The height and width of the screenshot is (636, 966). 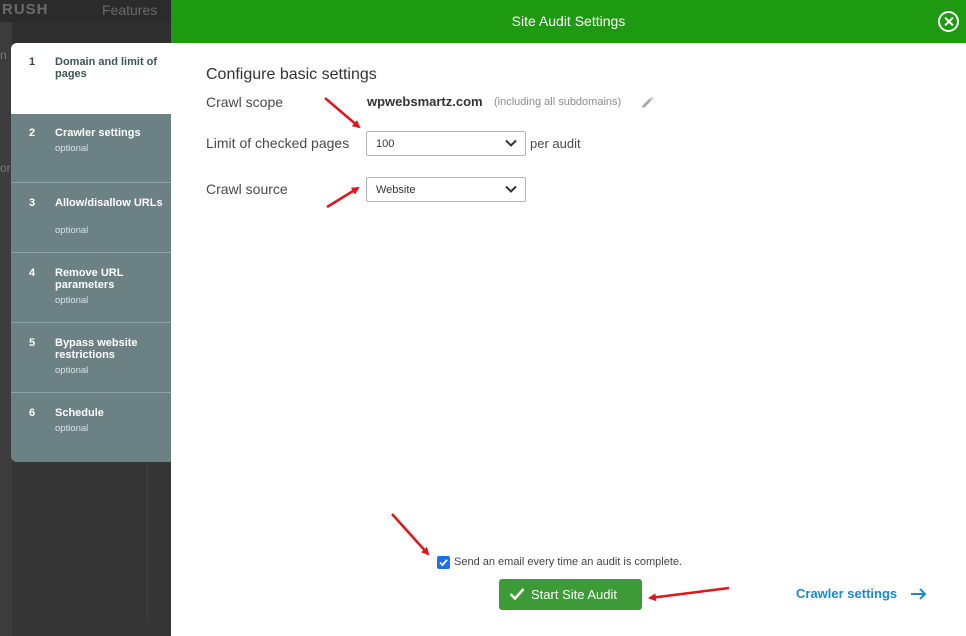 I want to click on step-number: 6, so click(x=32, y=413).